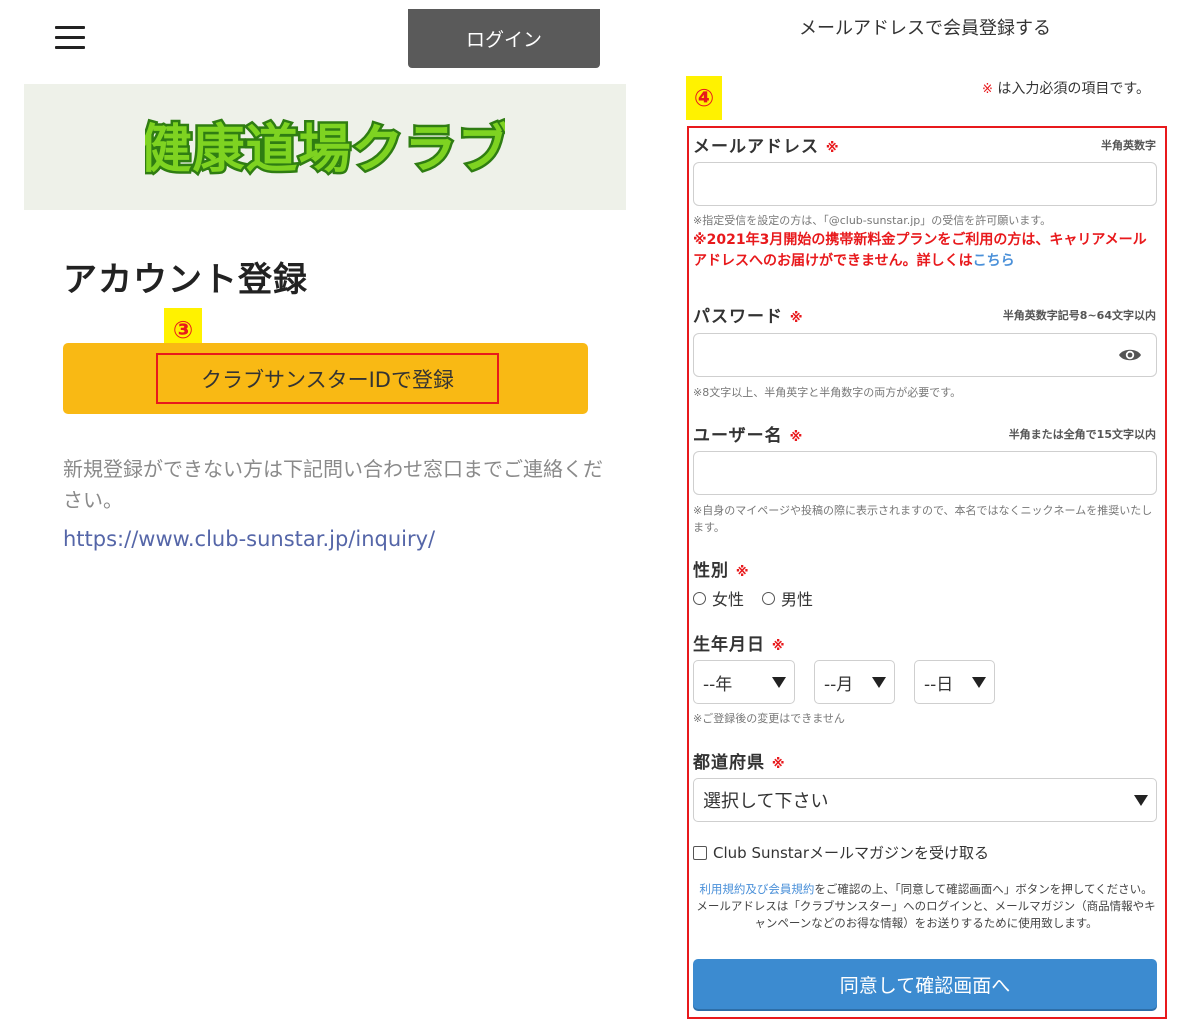  What do you see at coordinates (1073, 89) in the screenshot?
I see `required-note-text: は入力必須の項目です。` at bounding box center [1073, 89].